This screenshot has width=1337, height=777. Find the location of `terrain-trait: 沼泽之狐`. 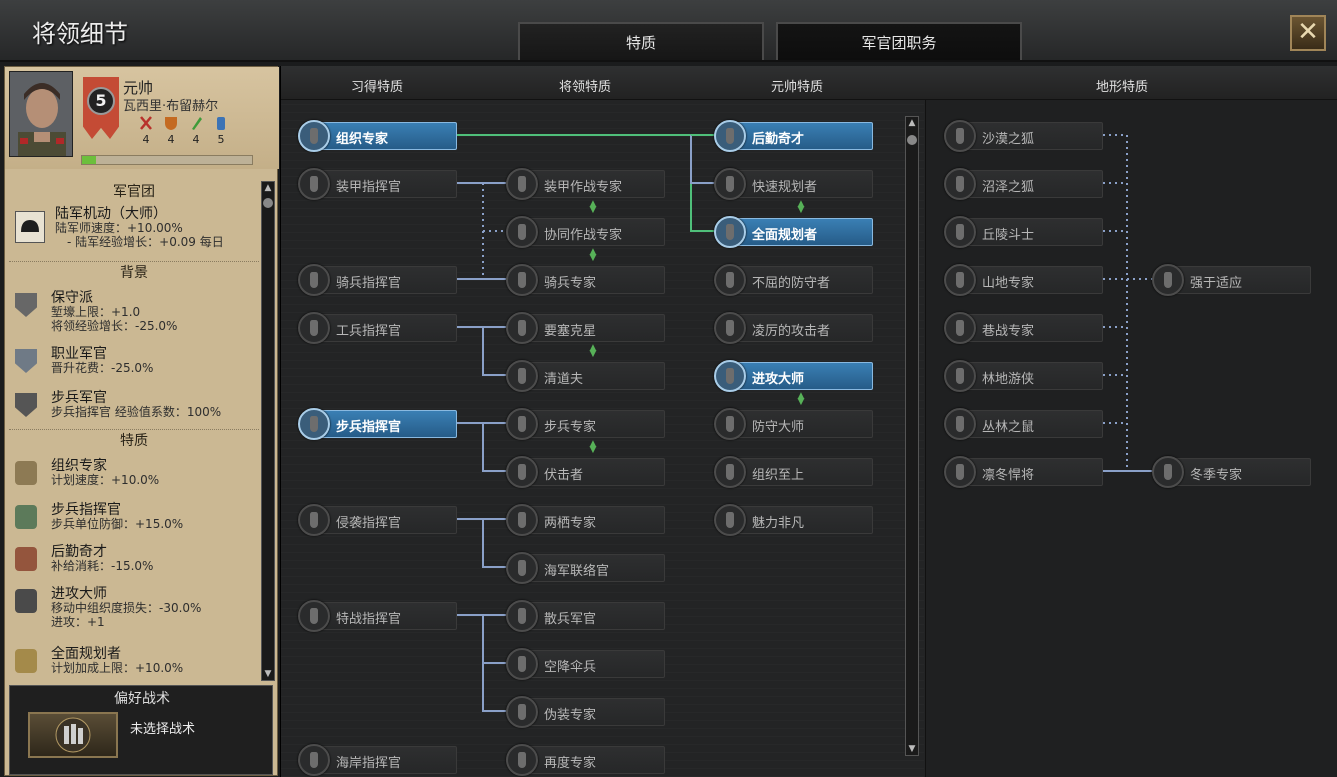

terrain-trait: 沼泽之狐 is located at coordinates (1023, 184).